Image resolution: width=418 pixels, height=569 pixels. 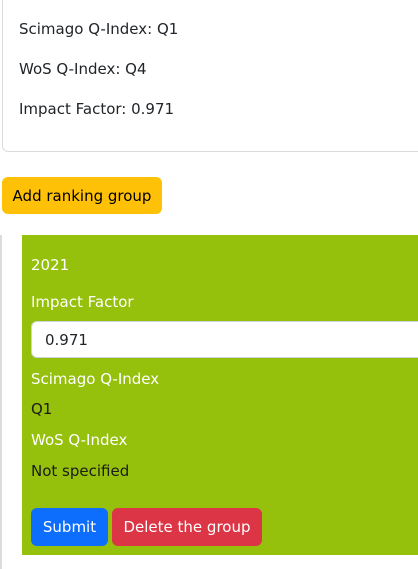 What do you see at coordinates (95, 379) in the screenshot?
I see `scimago-label: Scimago Q-Index` at bounding box center [95, 379].